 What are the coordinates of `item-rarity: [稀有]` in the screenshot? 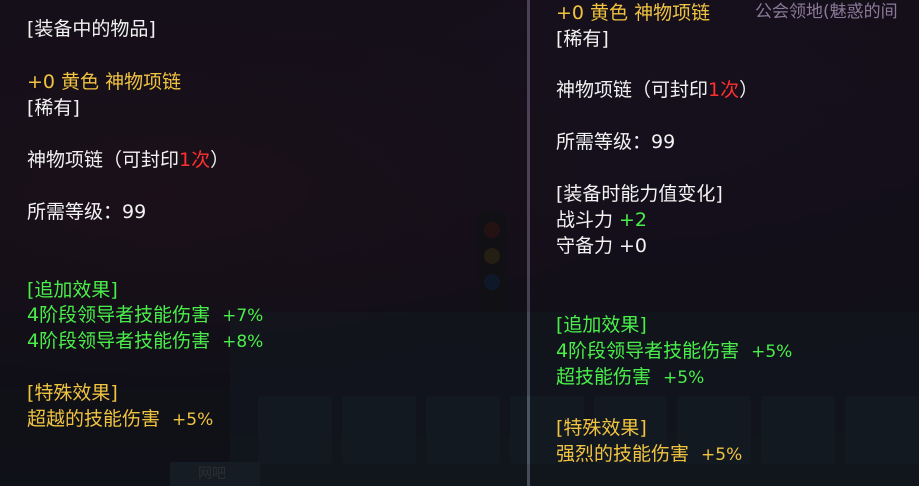 It's located at (53, 108).